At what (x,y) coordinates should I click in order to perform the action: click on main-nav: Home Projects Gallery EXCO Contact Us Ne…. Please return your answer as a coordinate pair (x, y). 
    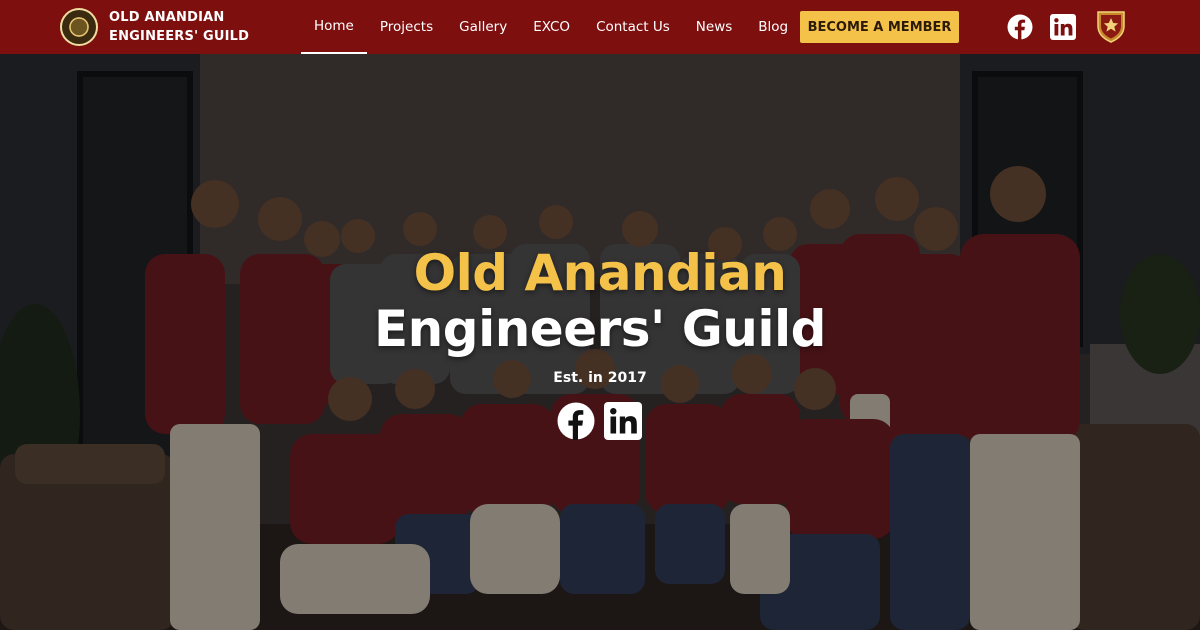
    Looking at the image, I should click on (551, 27).